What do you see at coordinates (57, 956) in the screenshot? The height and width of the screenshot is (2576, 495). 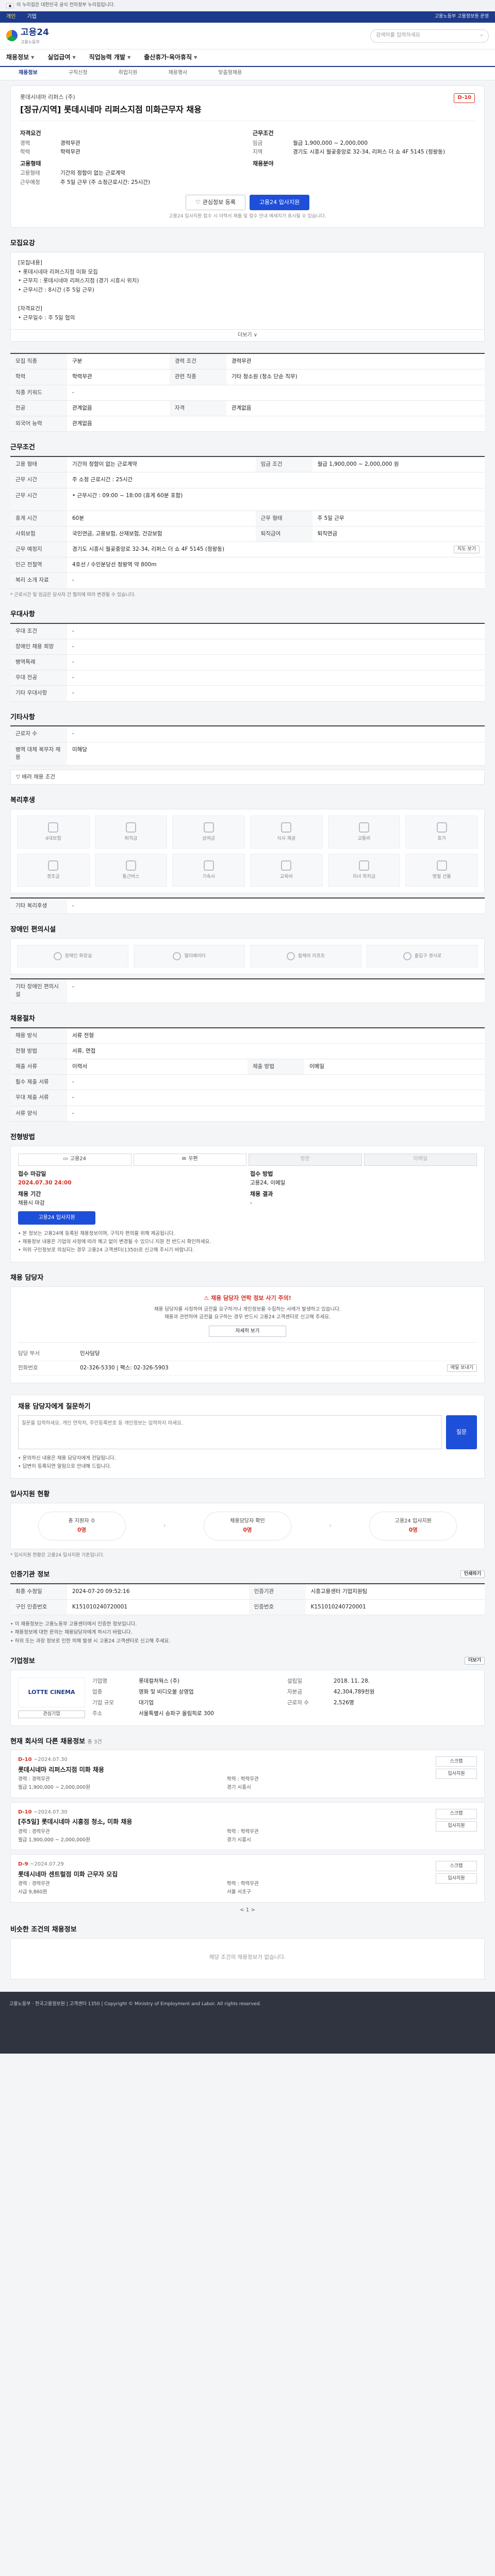 I see `restroom-icon` at bounding box center [57, 956].